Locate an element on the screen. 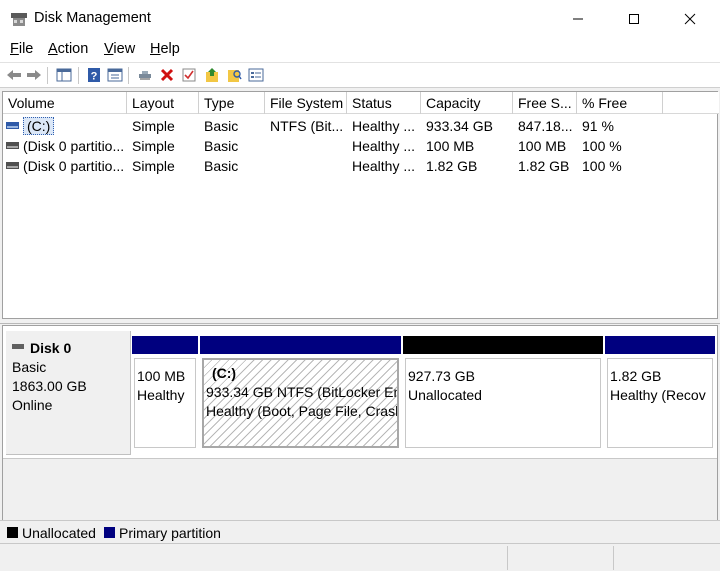 The image size is (720, 571). back-button is located at coordinates (14, 75).